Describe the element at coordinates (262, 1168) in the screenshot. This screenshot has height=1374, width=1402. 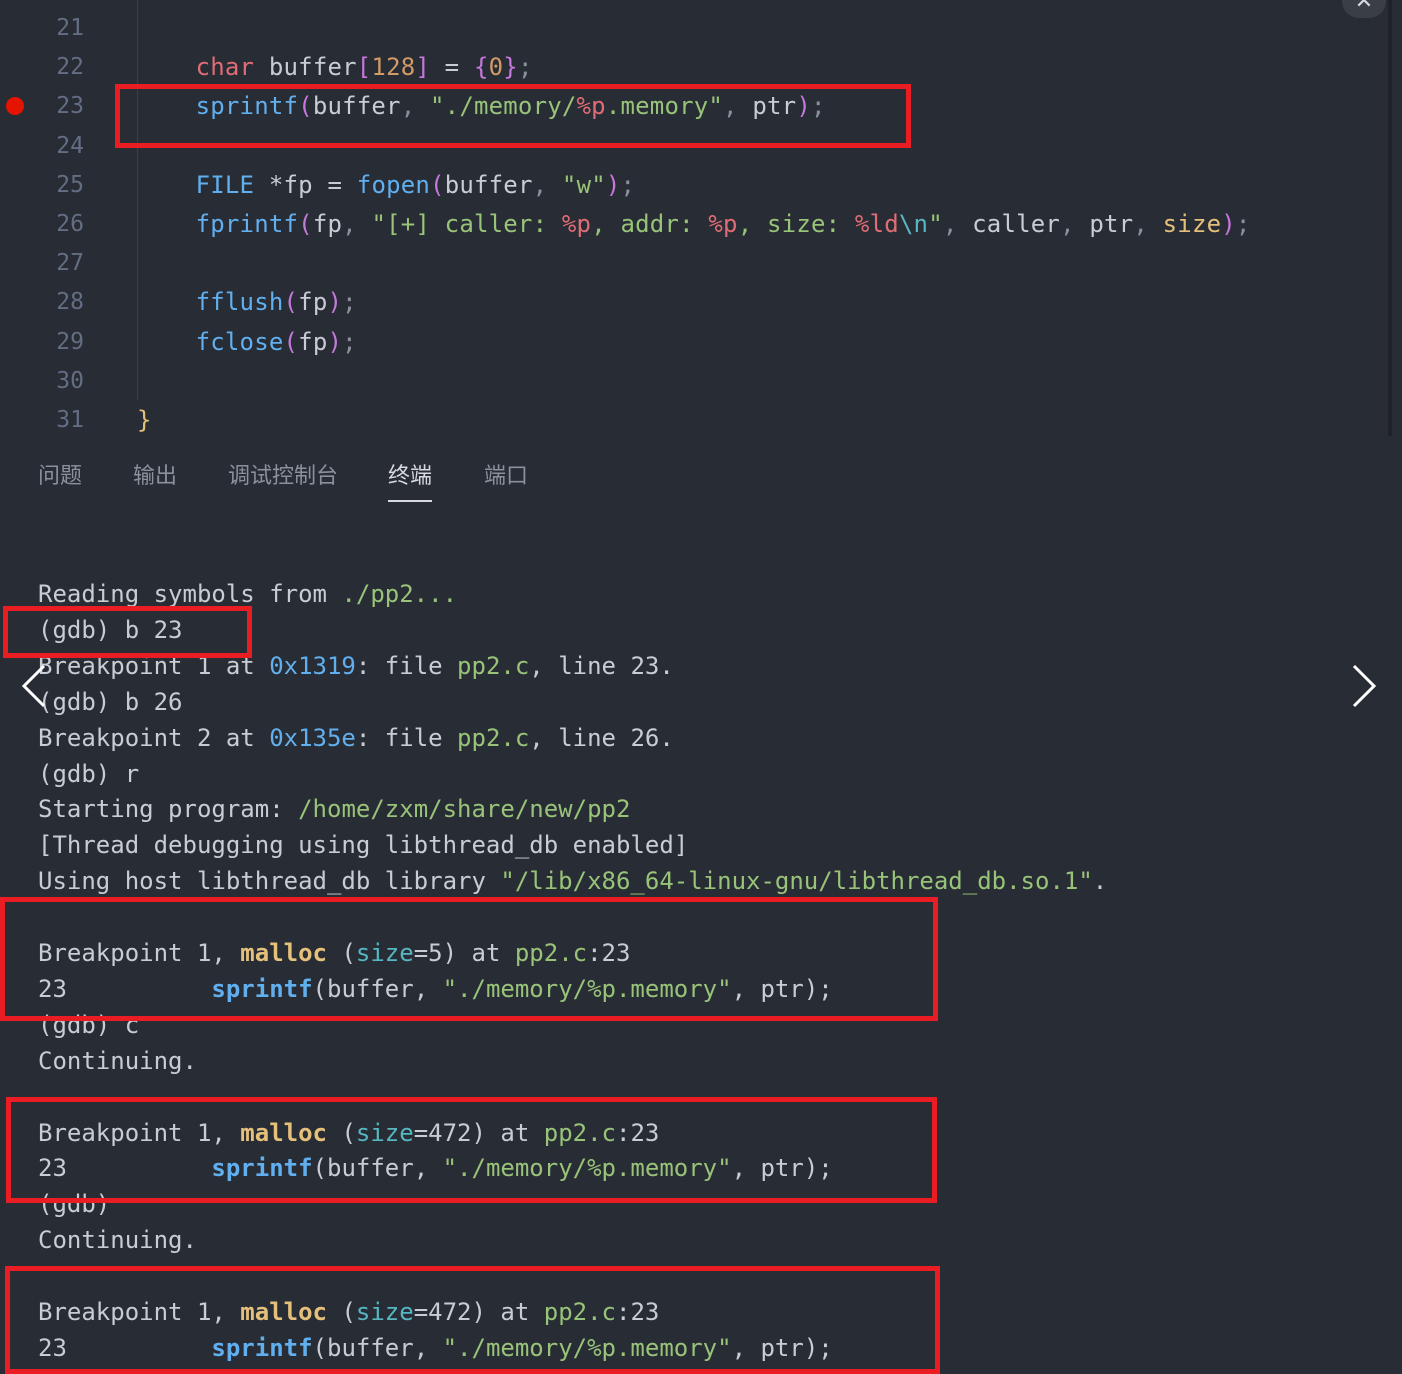
I see `terminal-token: sprintf` at that location.